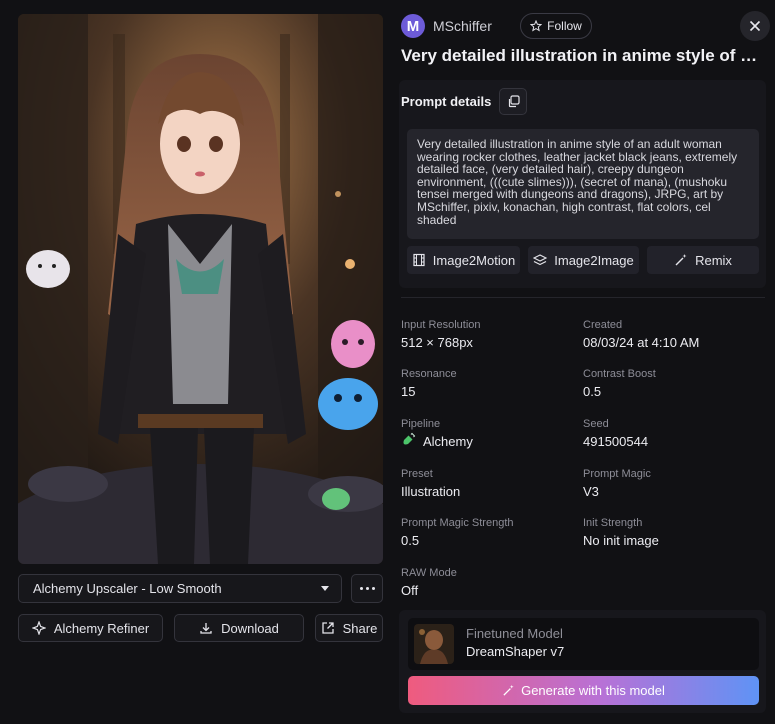 The width and height of the screenshot is (775, 724). Describe the element at coordinates (515, 651) in the screenshot. I see `model-name: DreamShaper v7` at that location.